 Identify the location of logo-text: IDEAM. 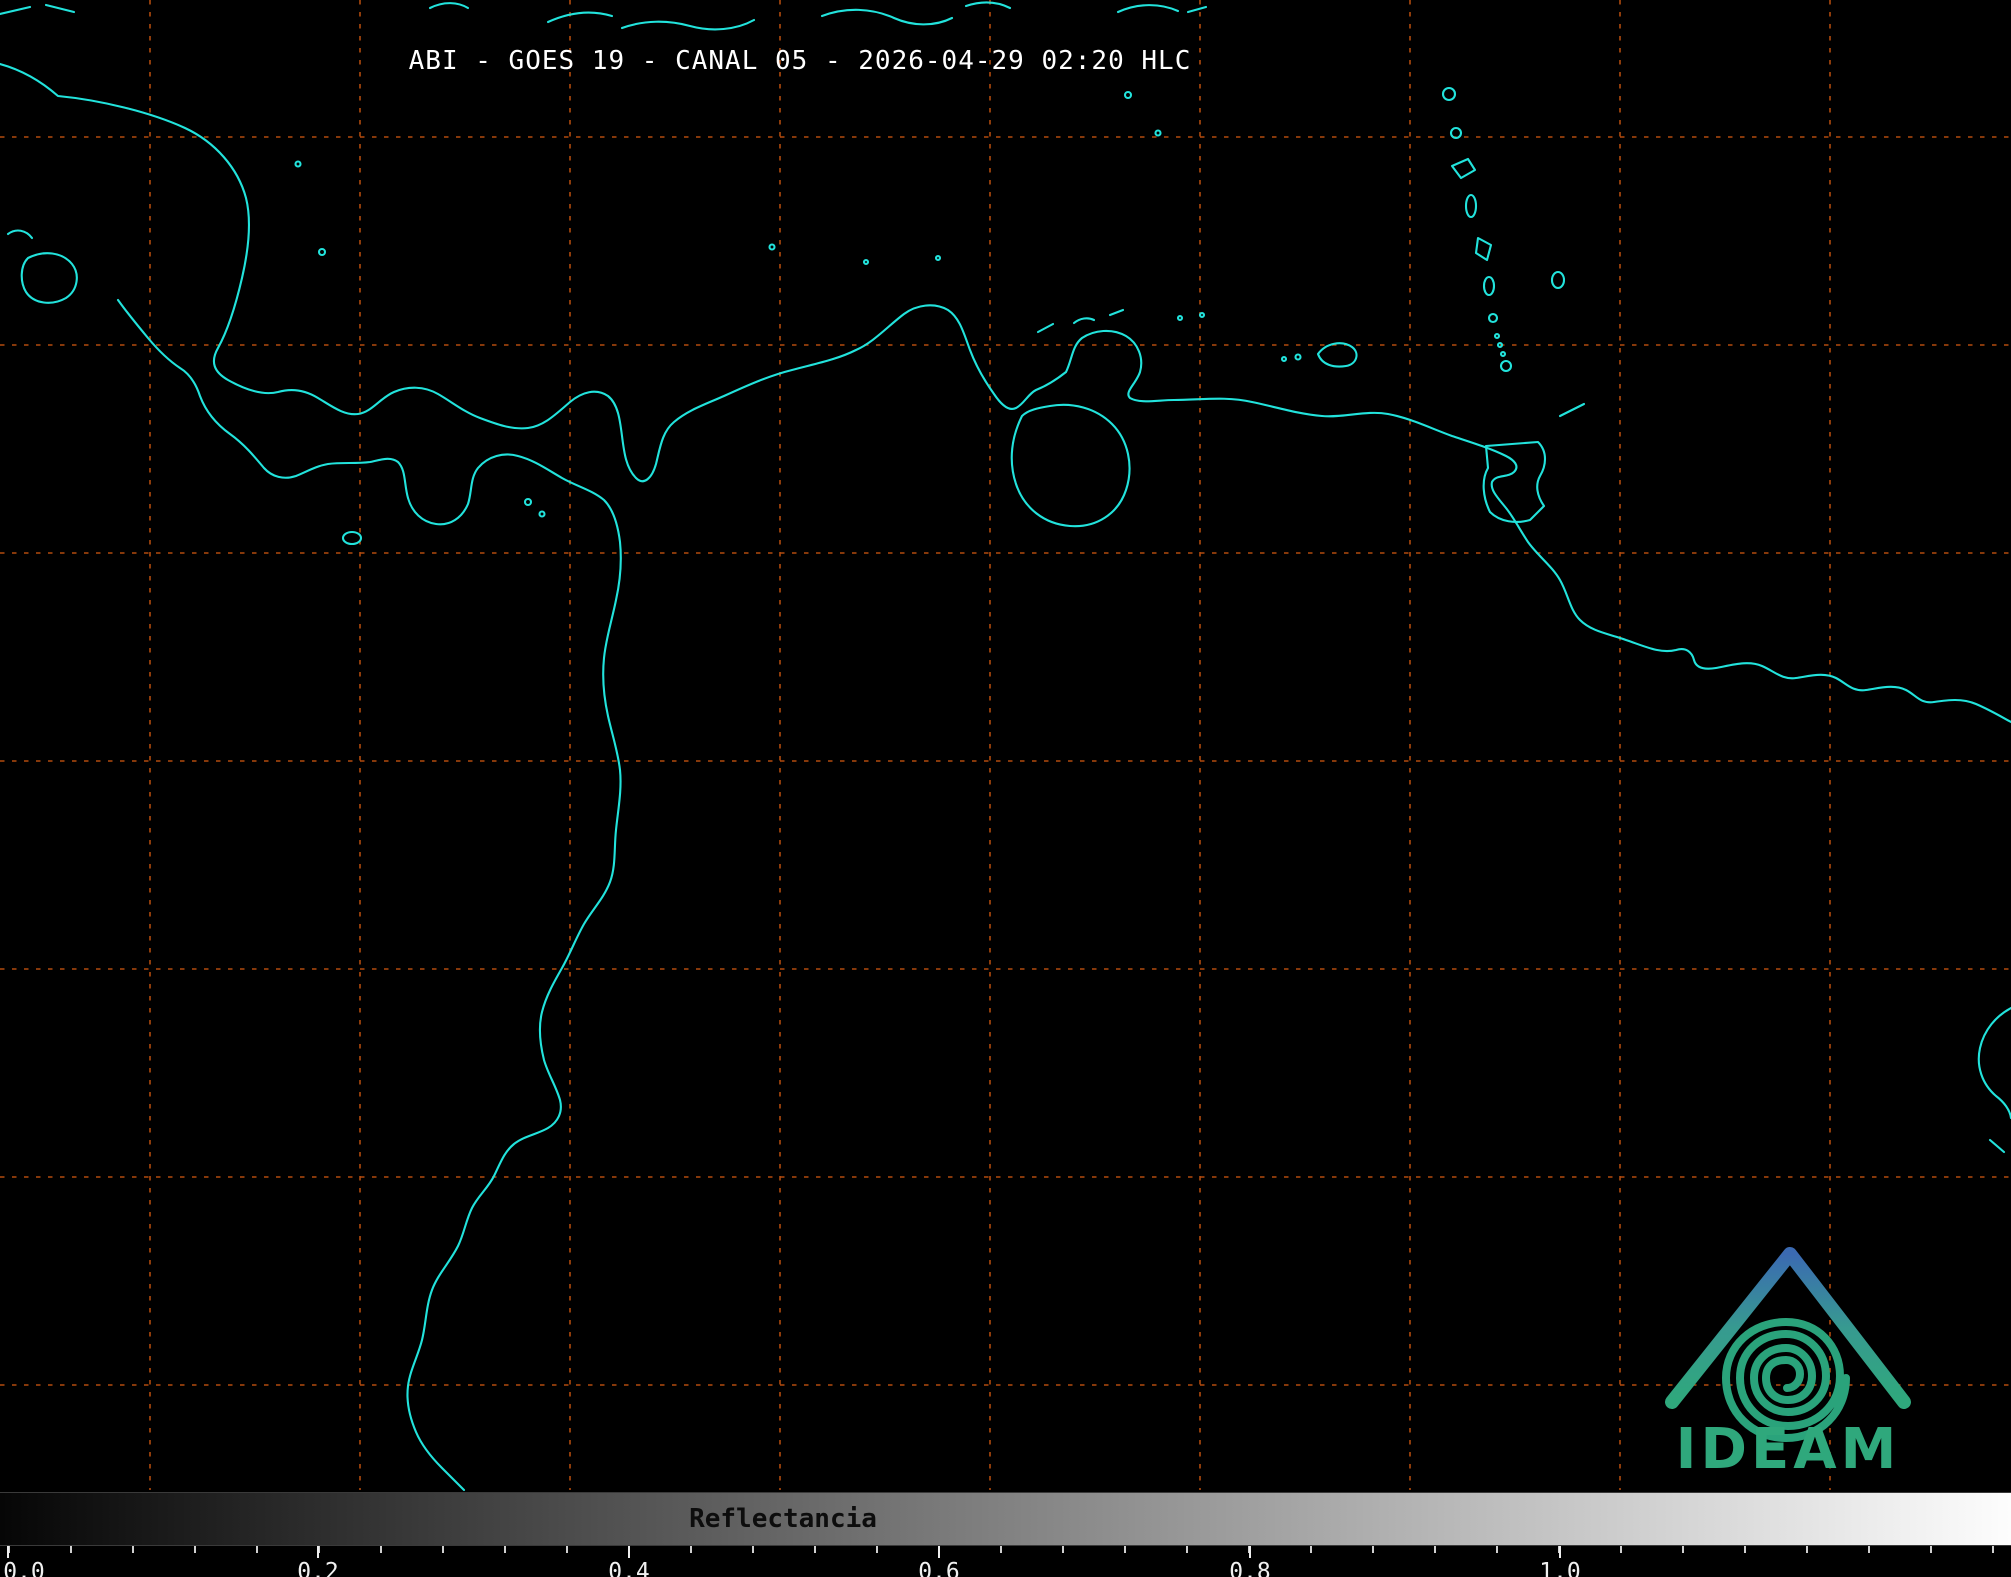
(1788, 1449).